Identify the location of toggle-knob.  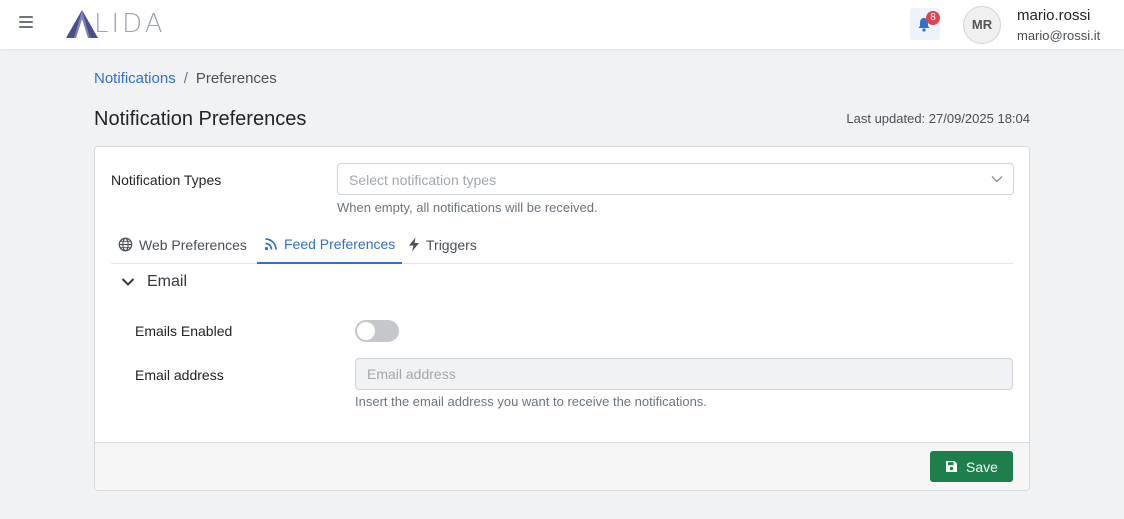
(366, 331).